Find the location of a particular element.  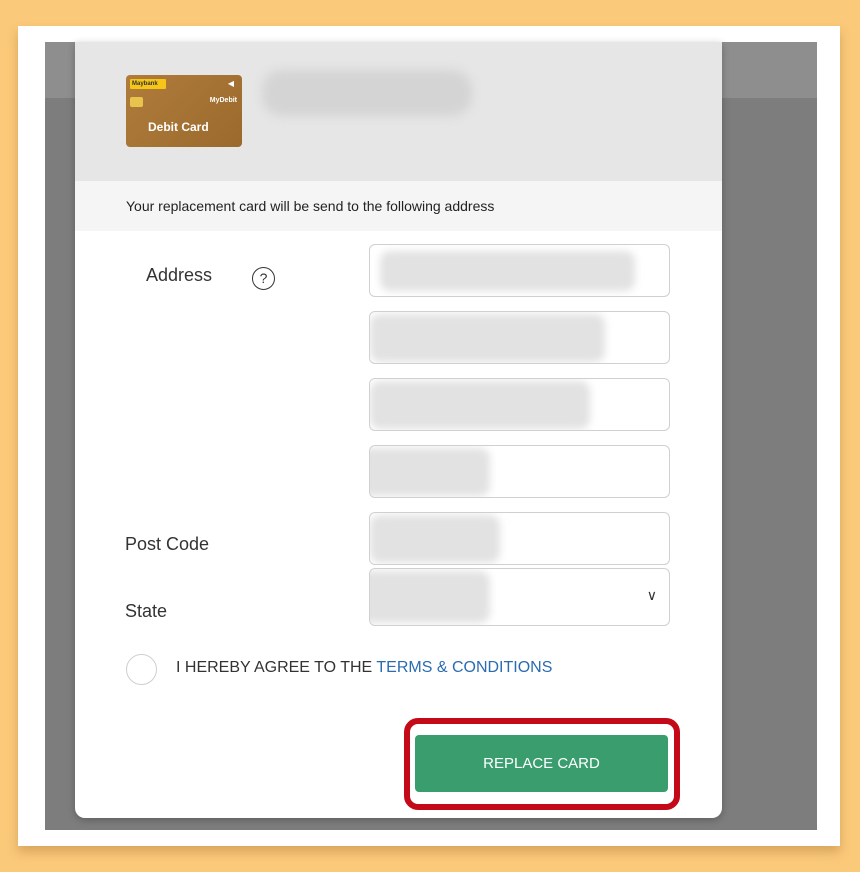

terms-agree-radio is located at coordinates (141, 669).